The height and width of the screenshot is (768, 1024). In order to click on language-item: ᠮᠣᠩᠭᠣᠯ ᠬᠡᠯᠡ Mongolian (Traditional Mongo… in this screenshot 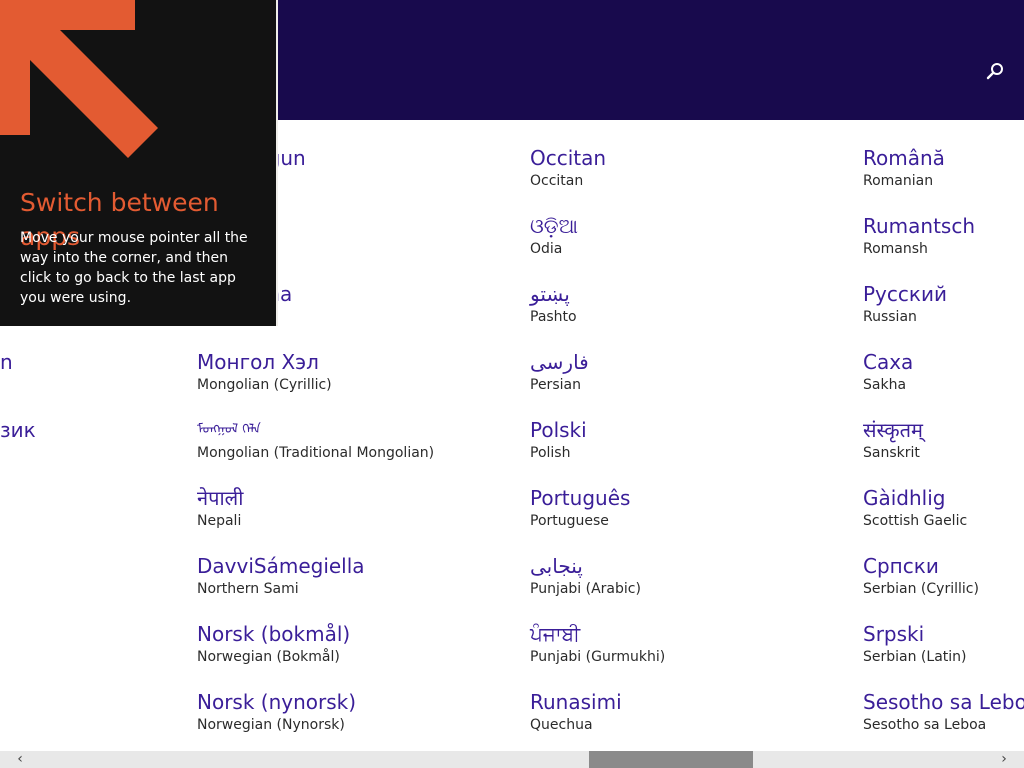, I will do `click(315, 440)`.